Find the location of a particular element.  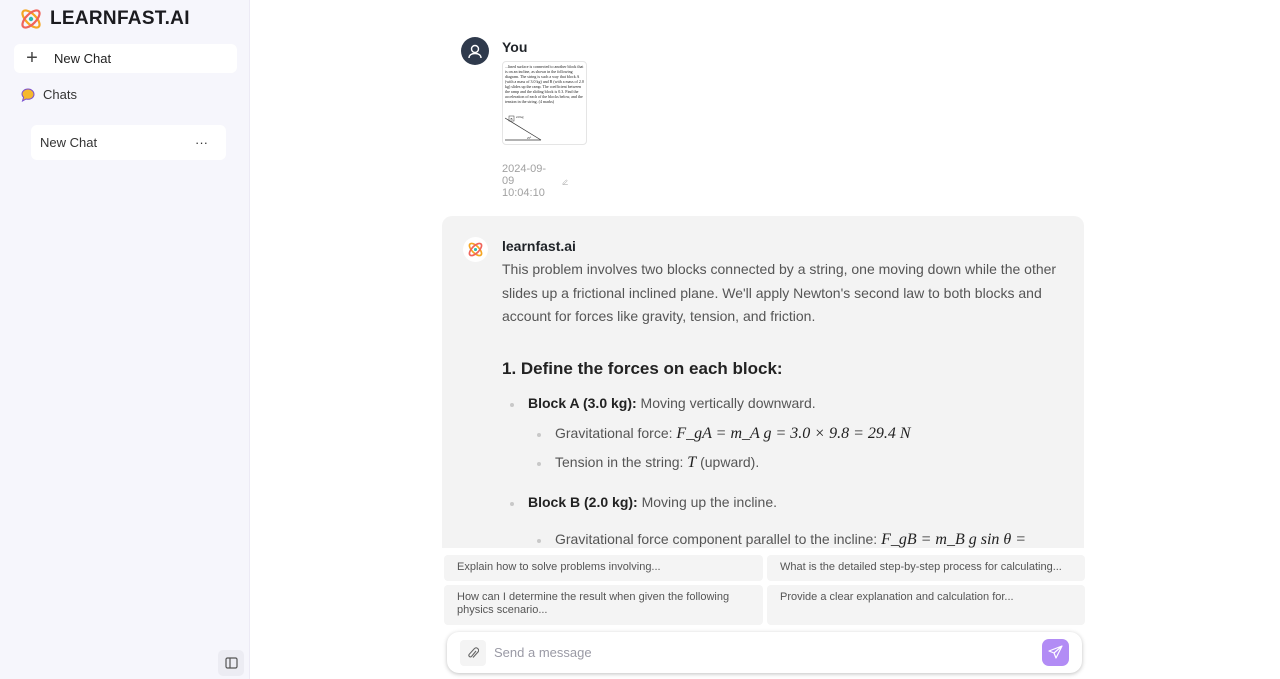

new-chat-label: New Chat is located at coordinates (83, 58).